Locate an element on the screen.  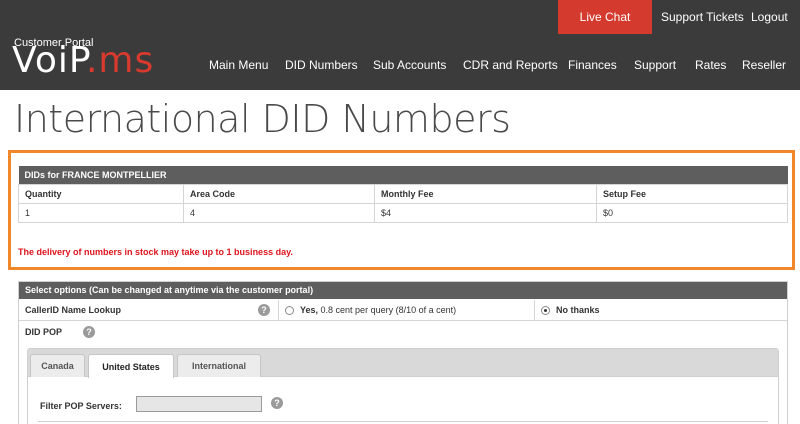
live-chat-button: Live Chat is located at coordinates (605, 17).